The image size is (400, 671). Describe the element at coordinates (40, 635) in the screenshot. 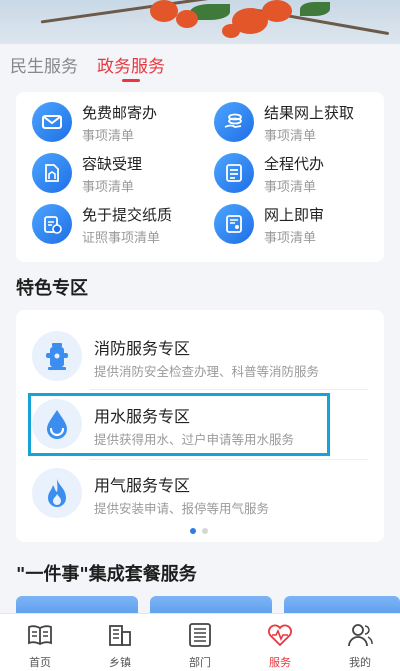

I see `book-icon` at that location.